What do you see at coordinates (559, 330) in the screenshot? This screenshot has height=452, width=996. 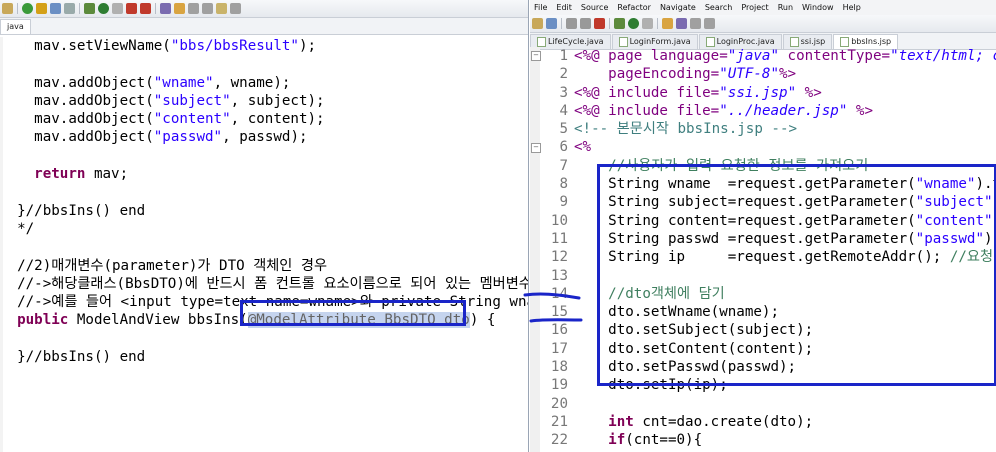 I see `line-number: 16` at bounding box center [559, 330].